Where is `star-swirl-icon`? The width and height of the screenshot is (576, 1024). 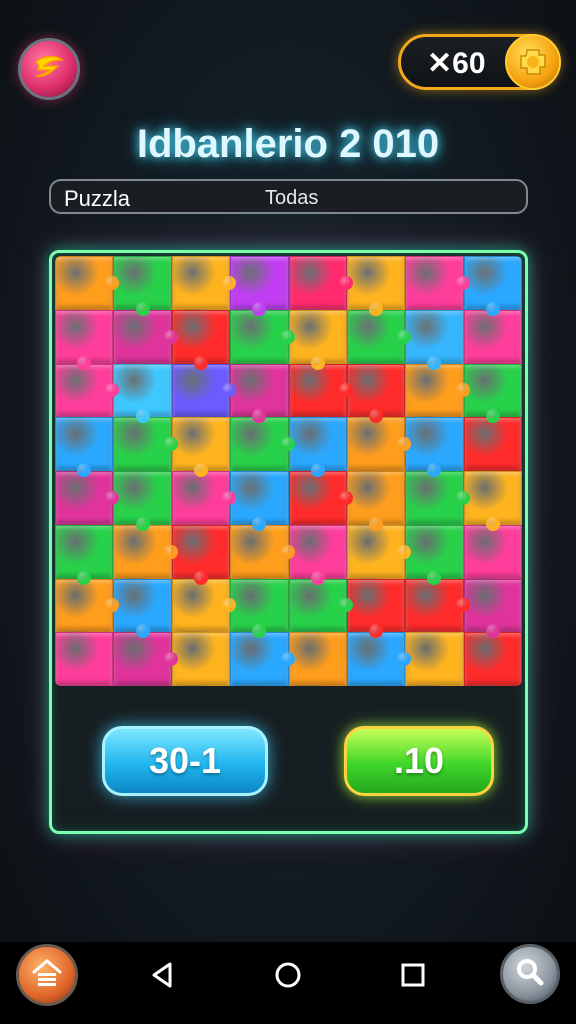 star-swirl-icon is located at coordinates (49, 69).